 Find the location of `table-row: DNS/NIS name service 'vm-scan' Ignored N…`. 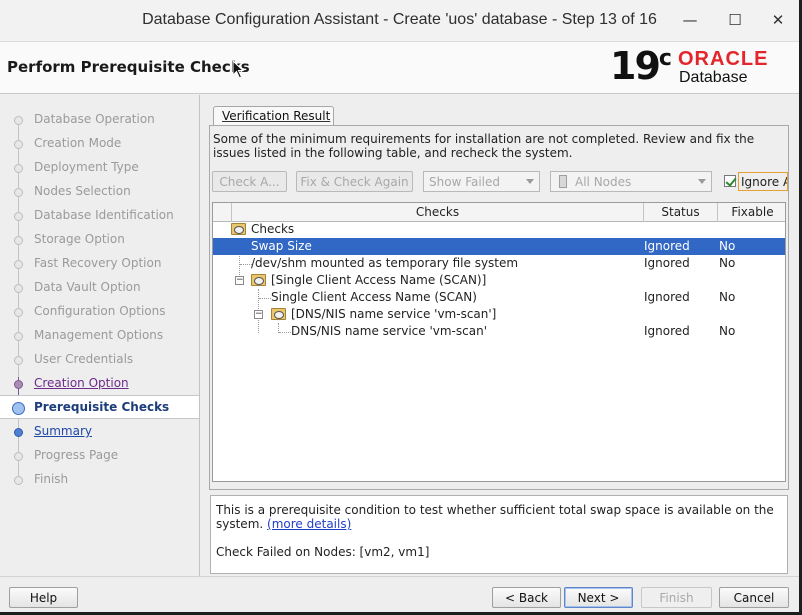

table-row: DNS/NIS name service 'vm-scan' Ignored N… is located at coordinates (499, 331).